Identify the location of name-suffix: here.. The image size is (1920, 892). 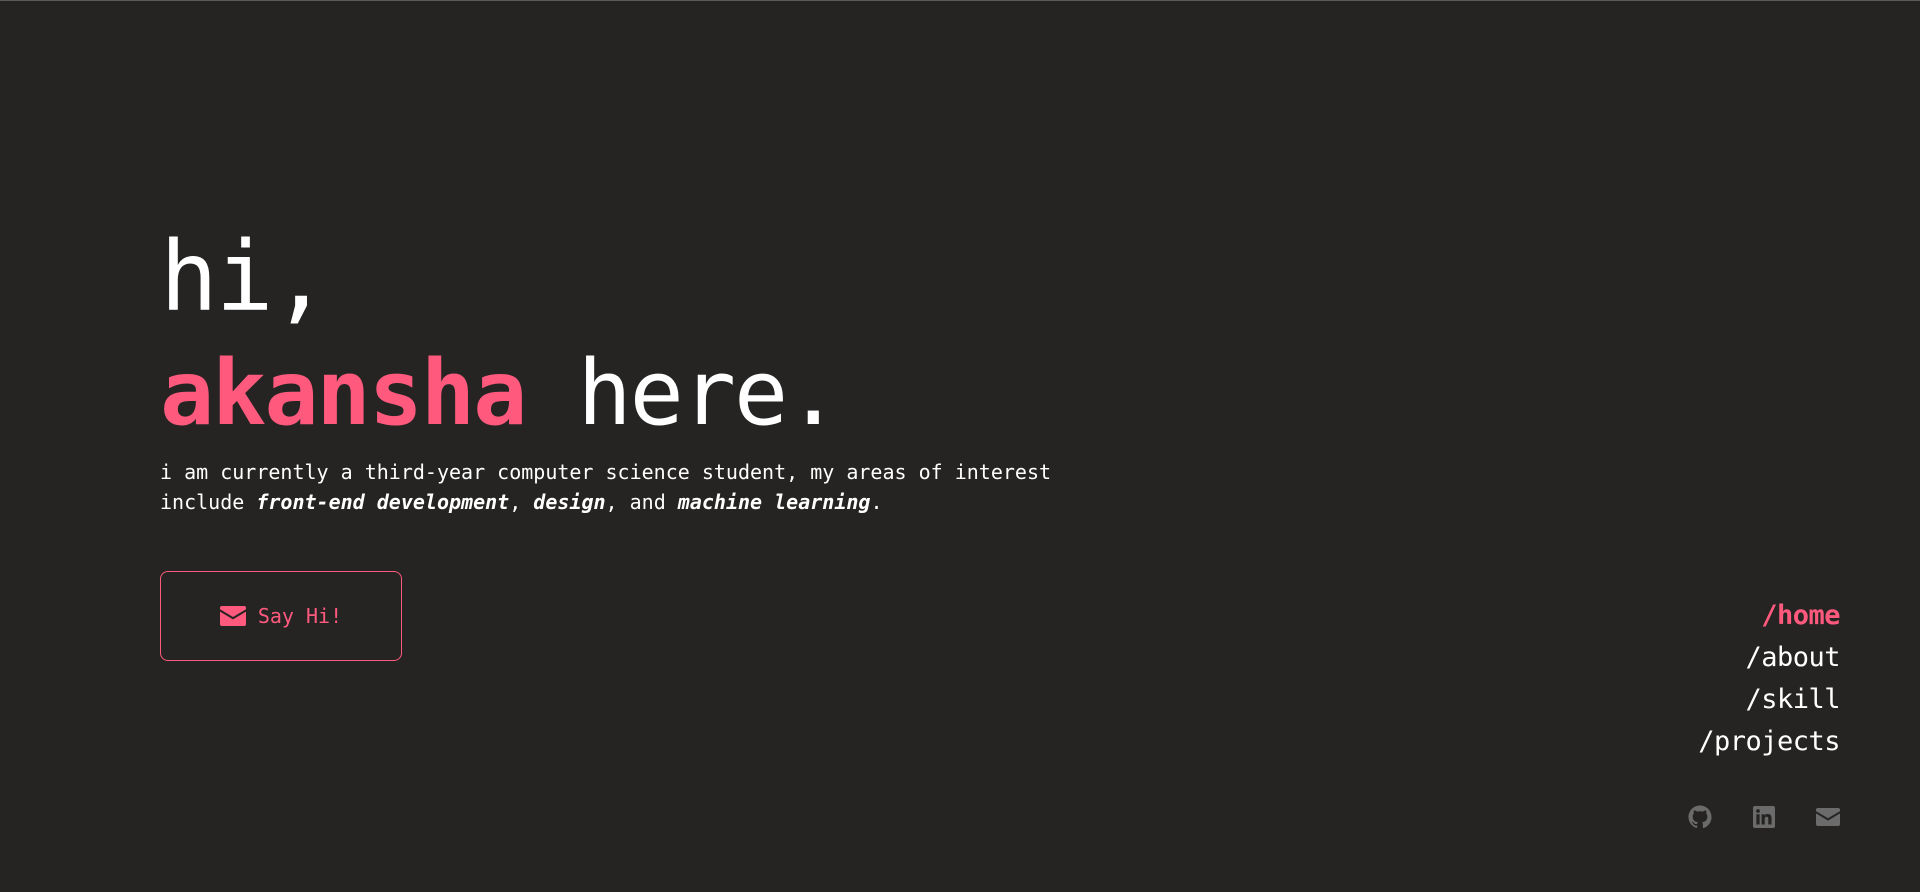
(682, 393).